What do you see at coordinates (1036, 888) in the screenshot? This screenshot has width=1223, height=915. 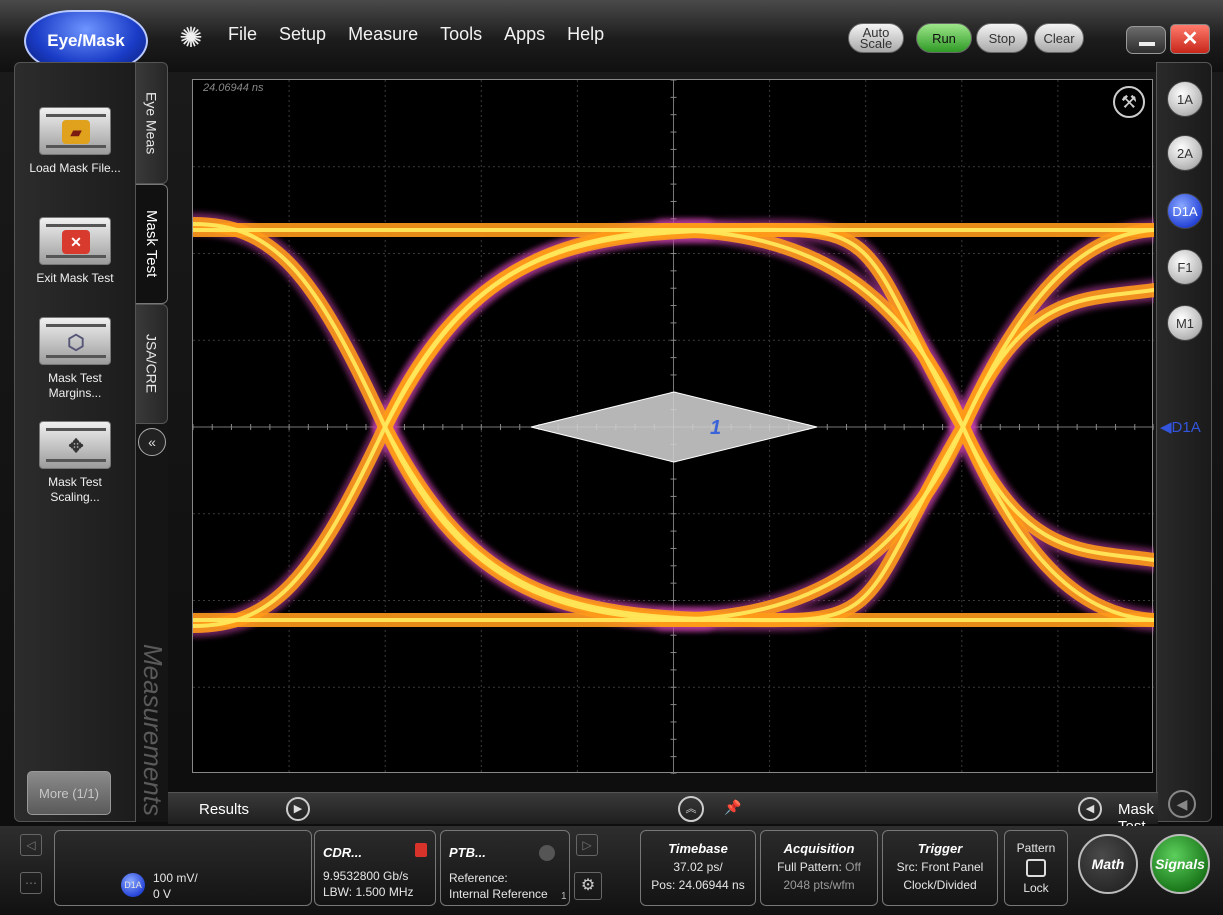 I see `pattern-lock-label: Lock` at bounding box center [1036, 888].